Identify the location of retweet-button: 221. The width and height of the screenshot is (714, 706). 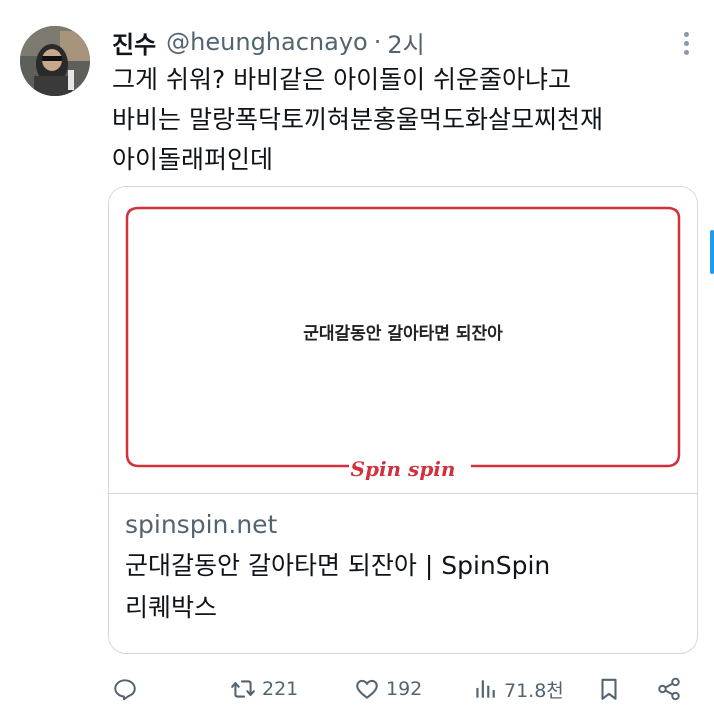
(264, 689).